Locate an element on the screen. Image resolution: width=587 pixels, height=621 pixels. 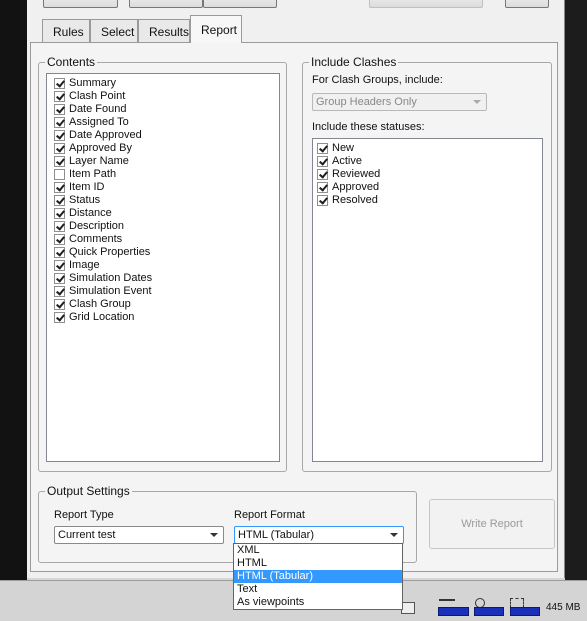
report-type-combo: Current test is located at coordinates (139, 535).